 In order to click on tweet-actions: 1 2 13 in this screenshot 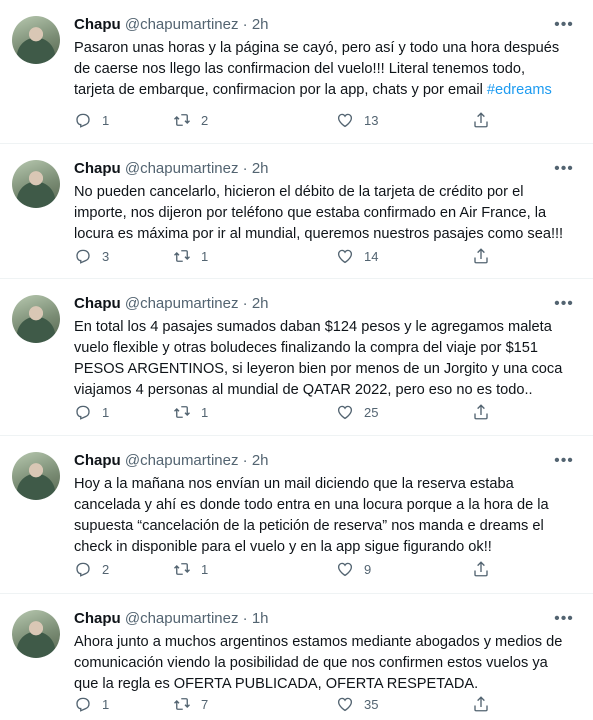, I will do `click(294, 120)`.